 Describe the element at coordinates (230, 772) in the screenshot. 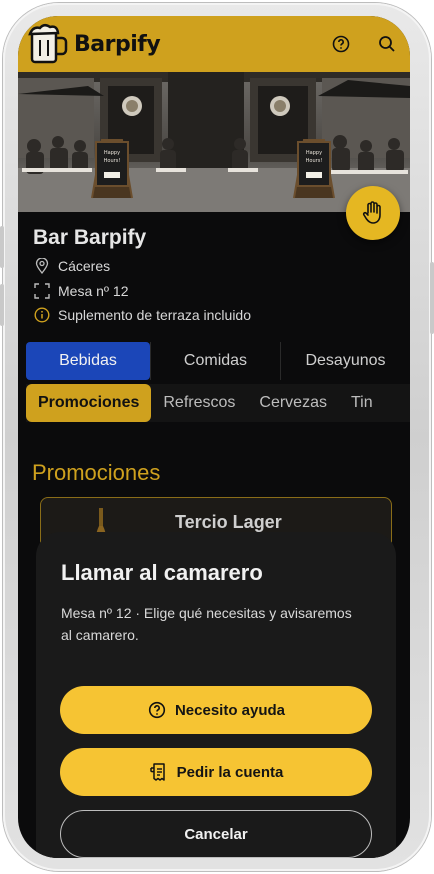

I see `request-bill-label: Pedir la cuenta` at that location.